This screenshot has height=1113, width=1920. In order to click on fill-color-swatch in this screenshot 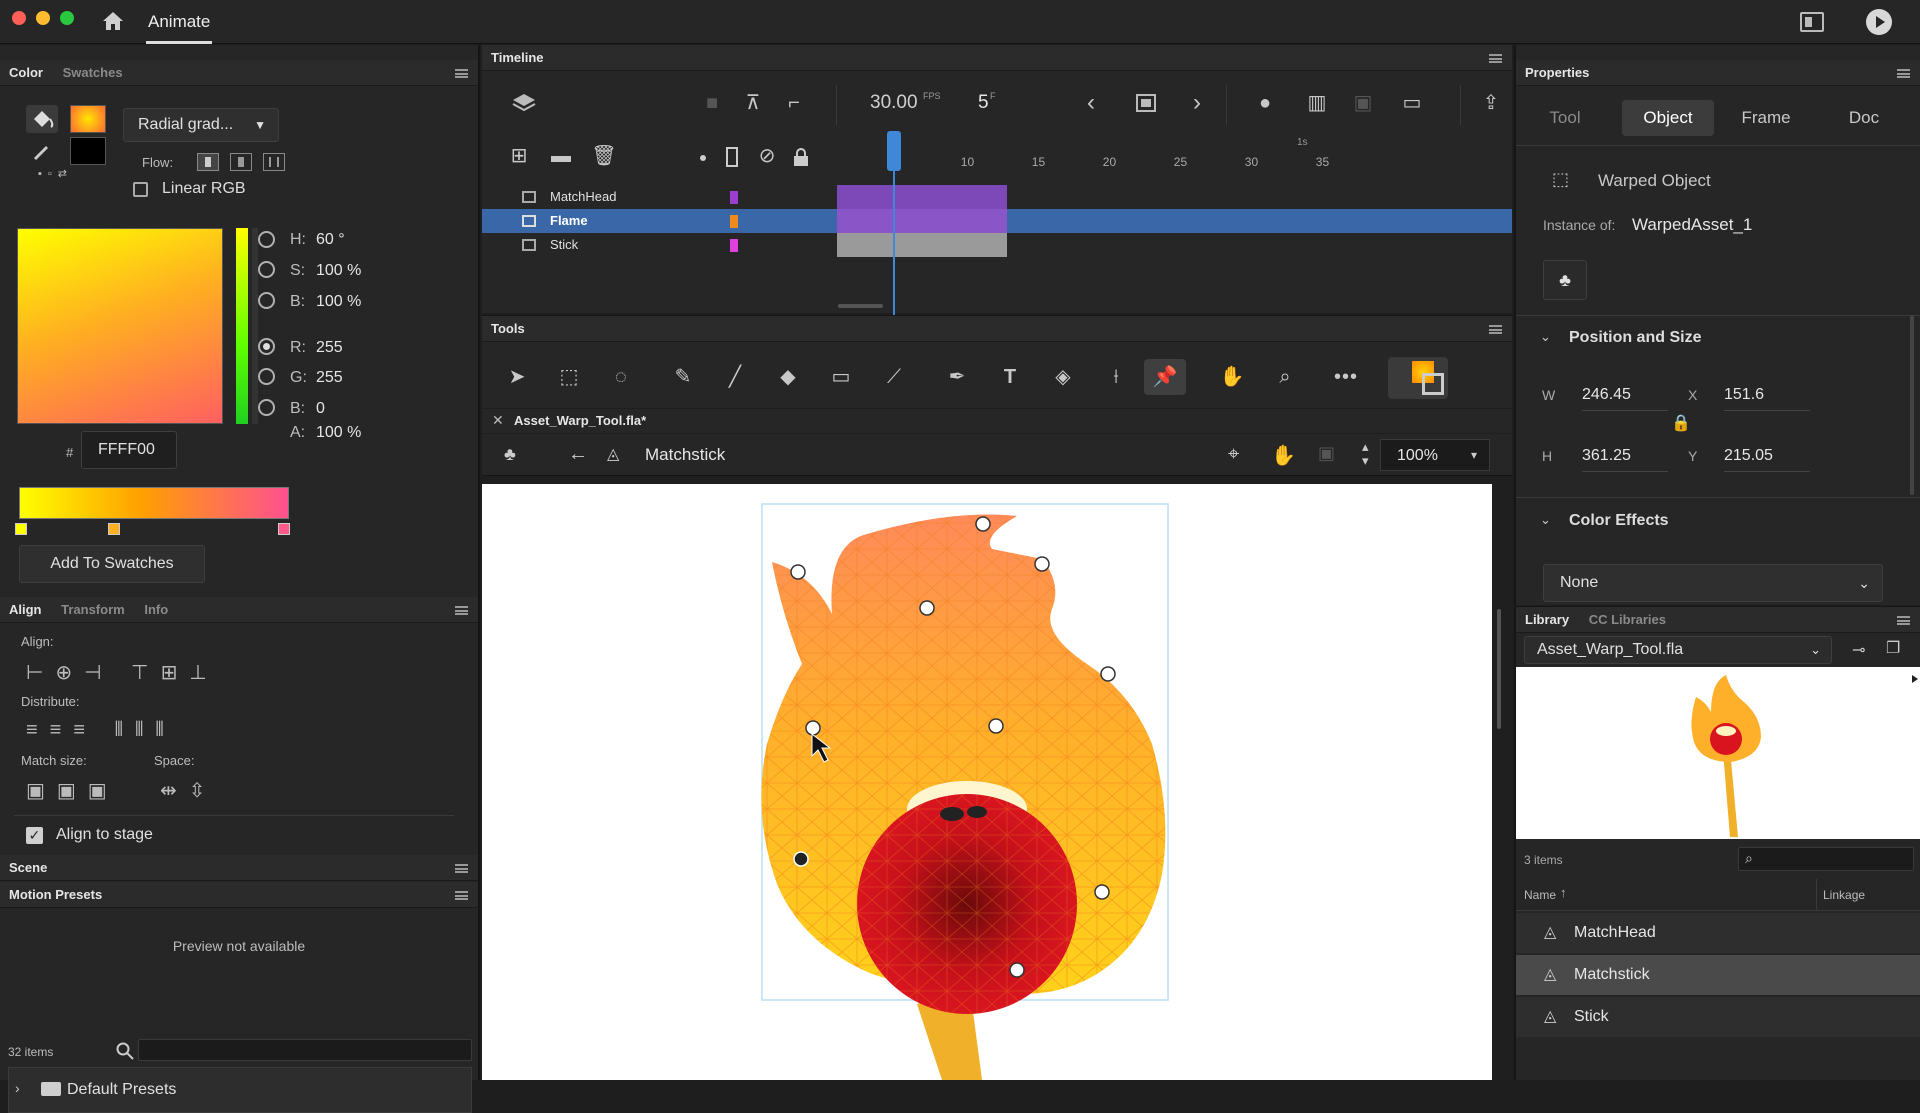, I will do `click(88, 119)`.